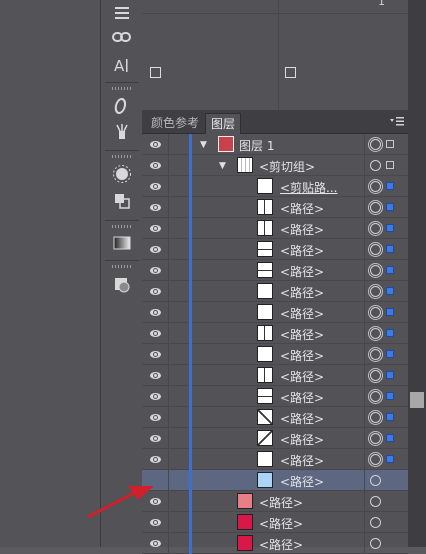 This screenshot has width=426, height=554. Describe the element at coordinates (122, 13) in the screenshot. I see `menu-lines-icon` at that location.